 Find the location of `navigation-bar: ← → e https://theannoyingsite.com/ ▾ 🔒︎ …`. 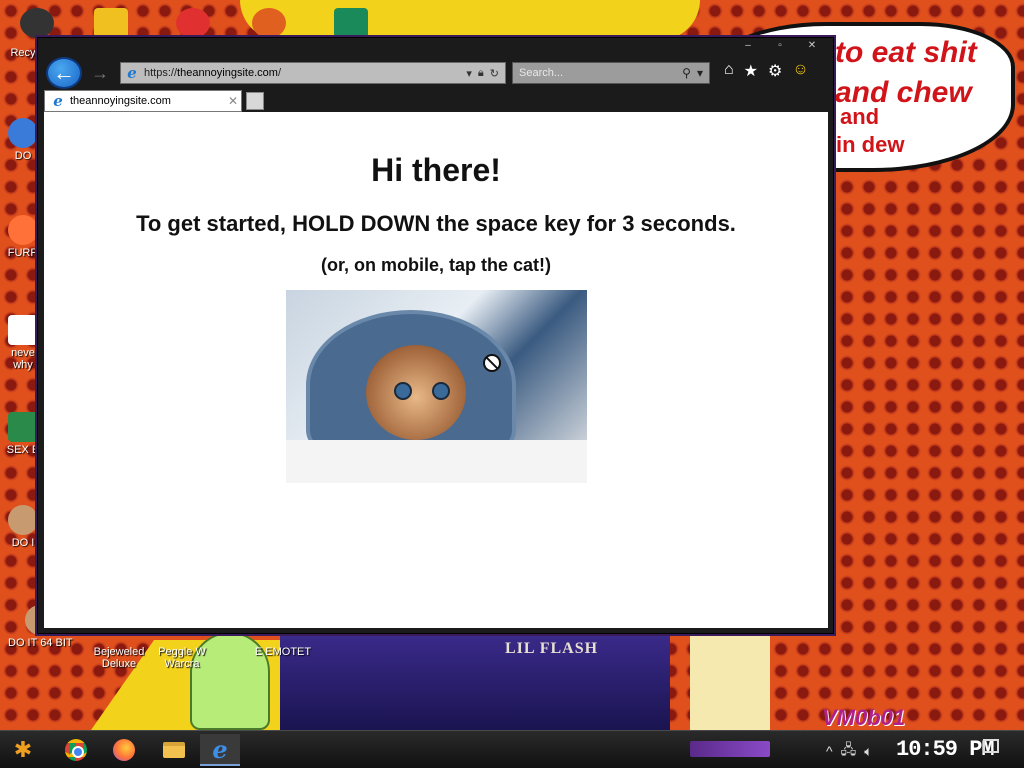

navigation-bar: ← → e https://theannoyingsite.com/ ▾ 🔒︎ … is located at coordinates (435, 73).